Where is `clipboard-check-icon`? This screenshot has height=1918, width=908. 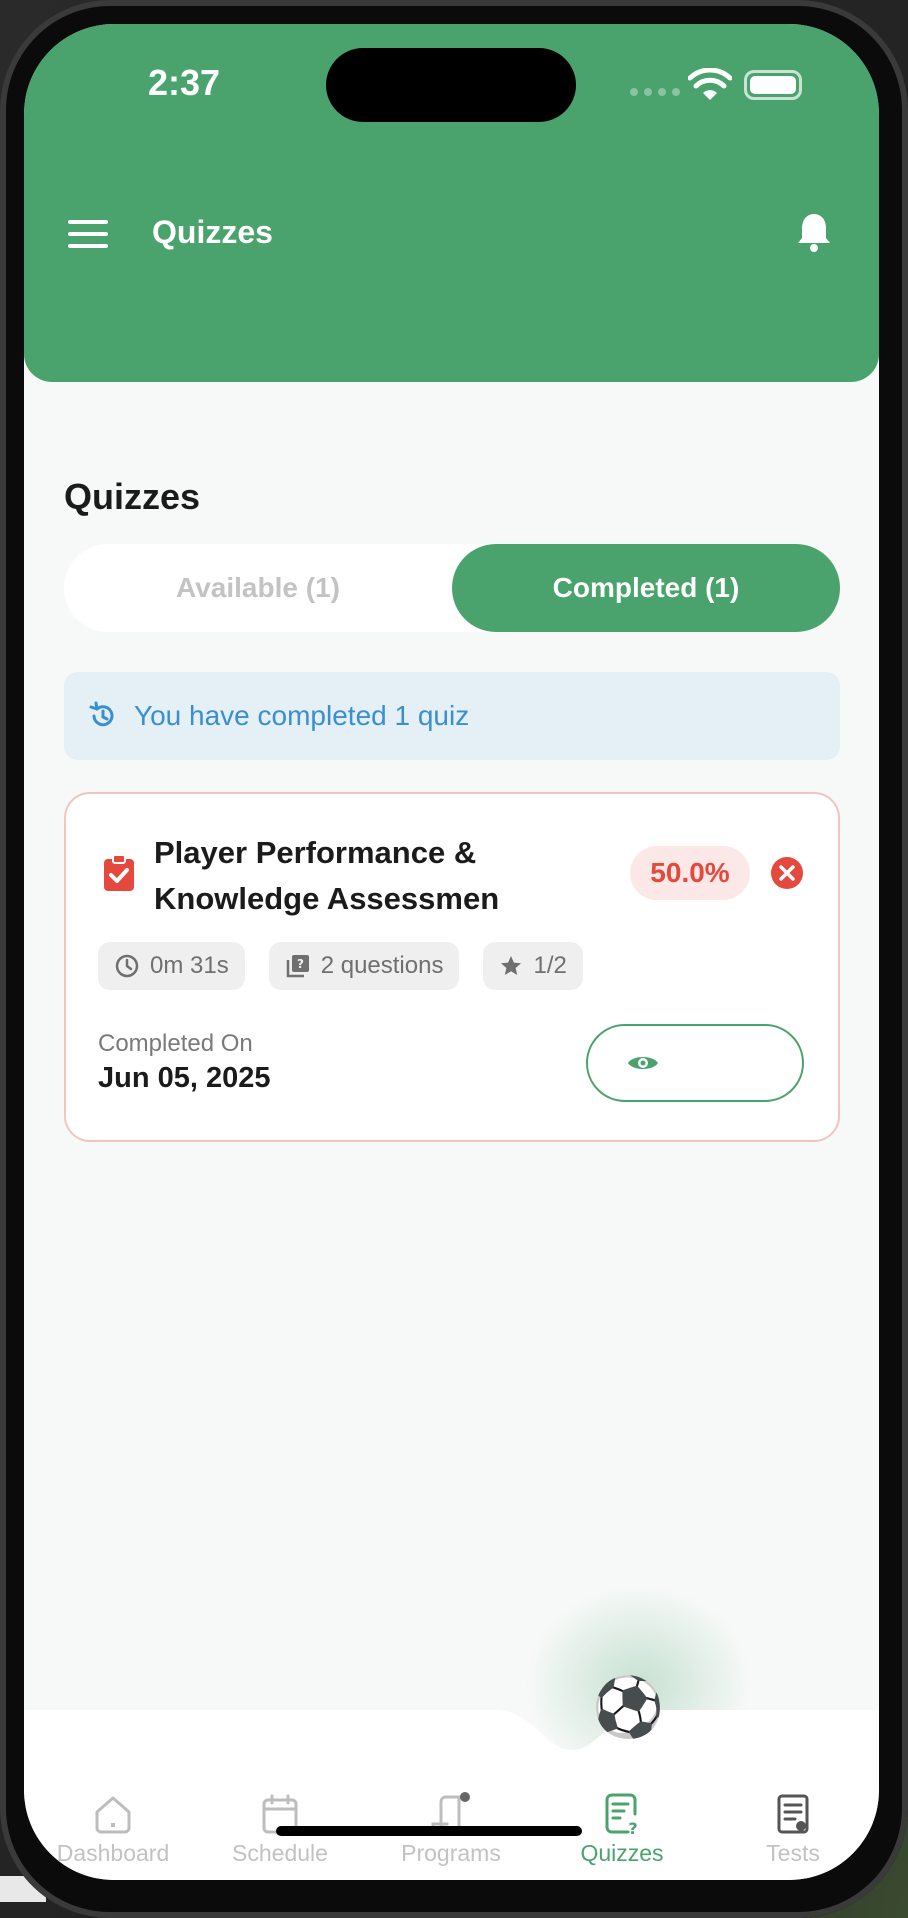 clipboard-check-icon is located at coordinates (119, 872).